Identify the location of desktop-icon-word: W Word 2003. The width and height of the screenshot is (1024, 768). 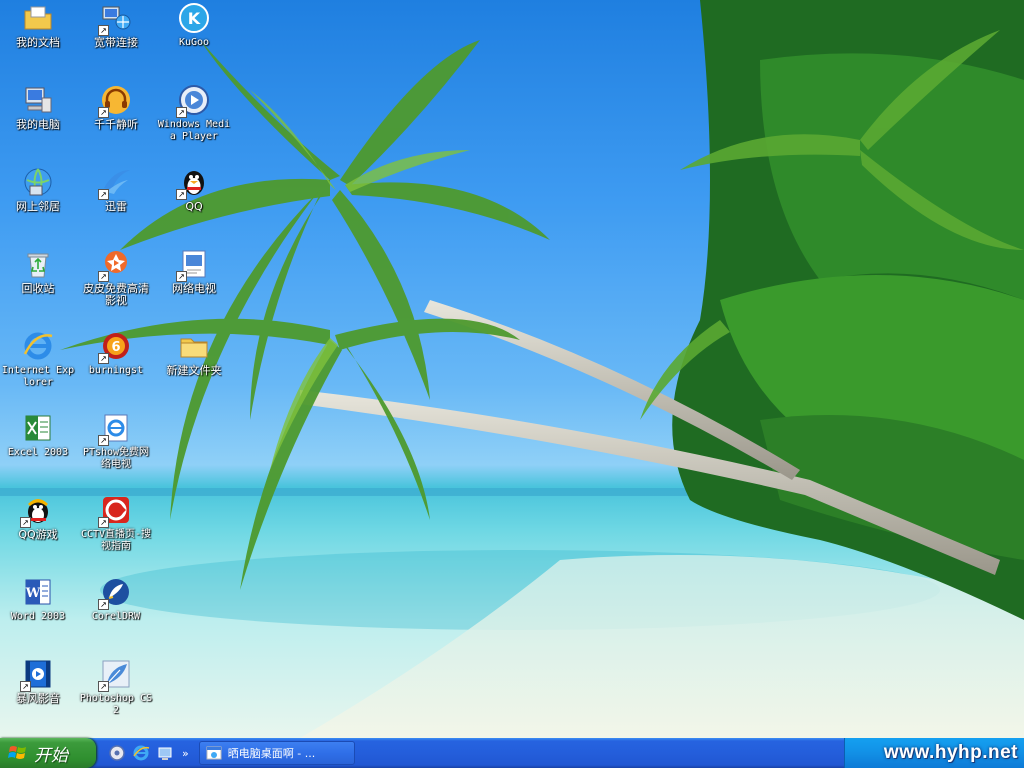
(38, 614).